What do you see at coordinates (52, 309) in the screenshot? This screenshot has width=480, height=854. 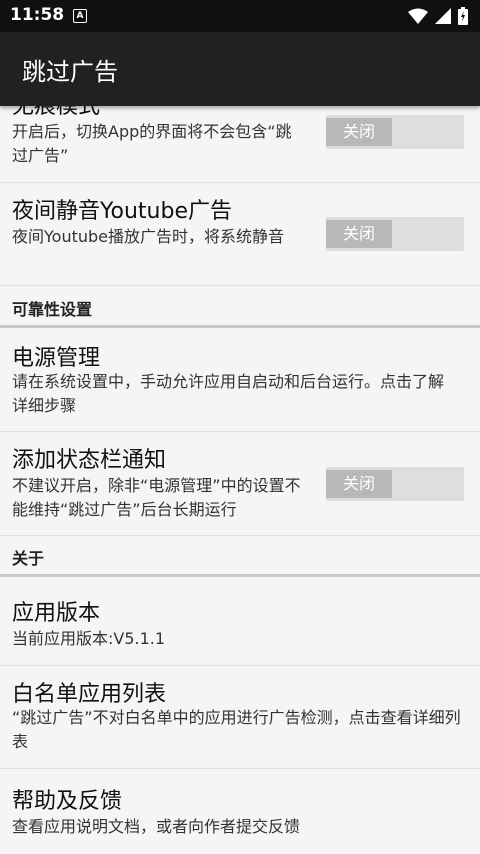 I see `section-header-reliability: 可靠性设置` at bounding box center [52, 309].